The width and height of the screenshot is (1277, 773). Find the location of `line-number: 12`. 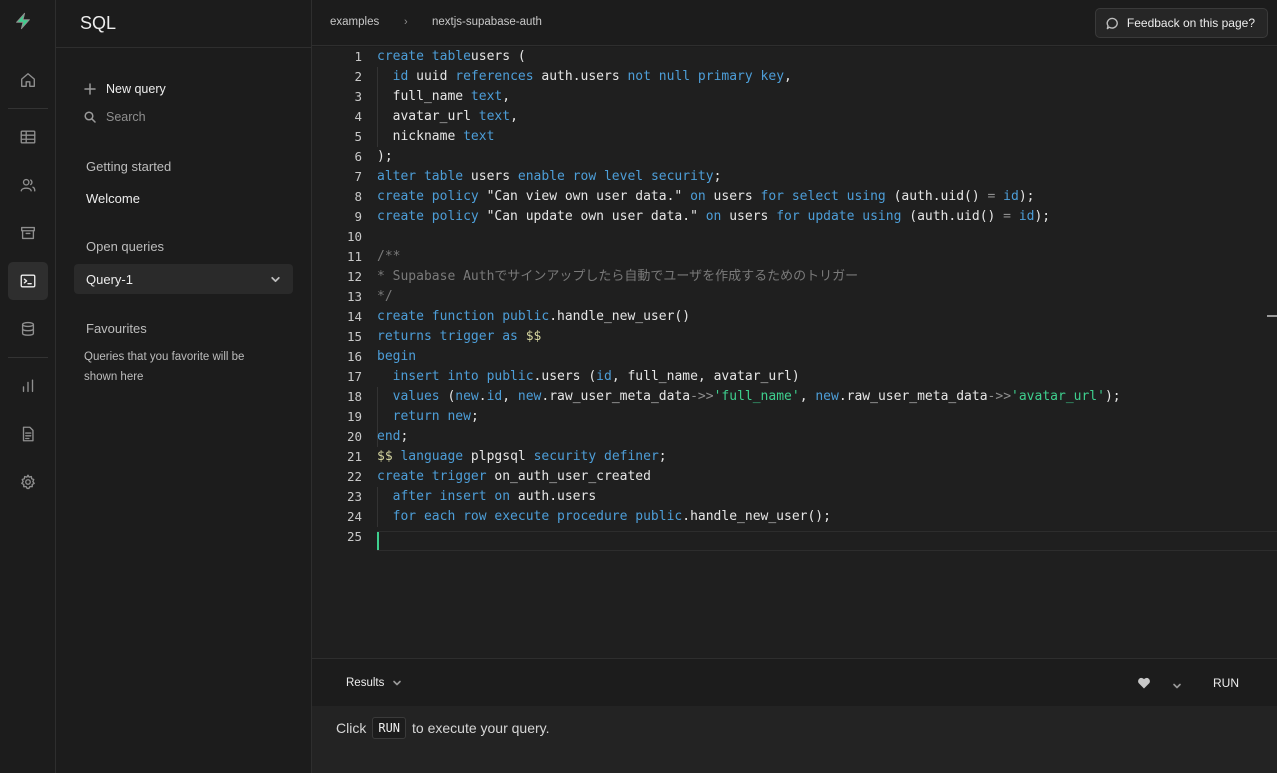

line-number: 12 is located at coordinates (354, 276).